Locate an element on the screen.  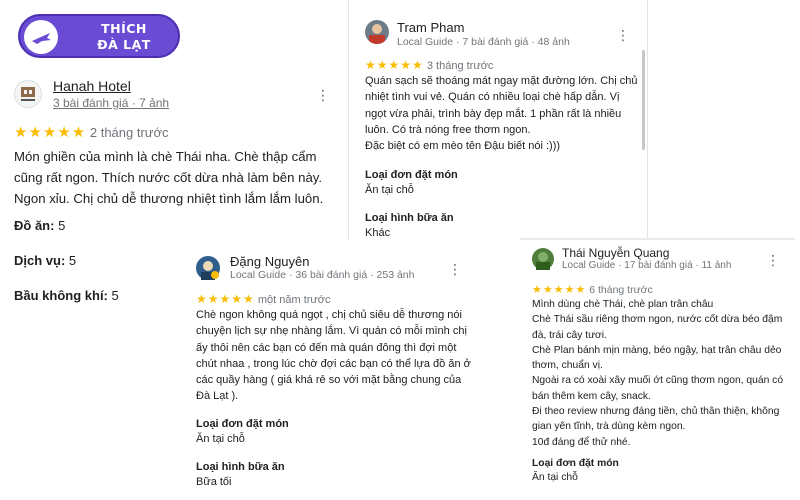
reviewer-meta: 3 bài đánh giá · 7 ảnh is located at coordinates (111, 103).